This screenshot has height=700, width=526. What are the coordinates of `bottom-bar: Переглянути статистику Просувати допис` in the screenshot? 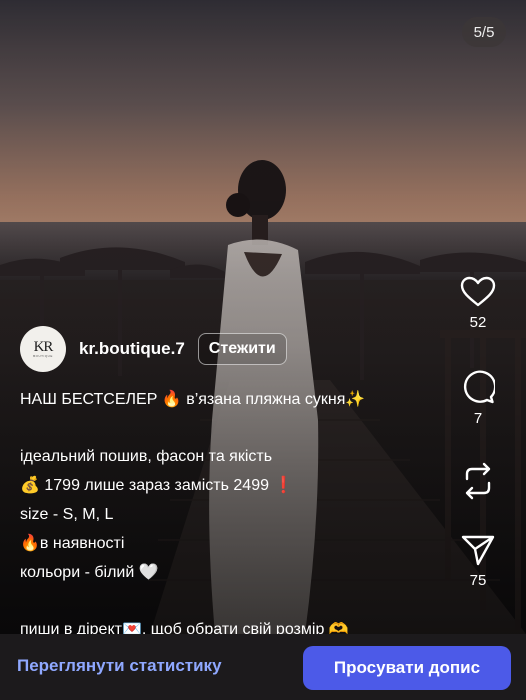 It's located at (263, 667).